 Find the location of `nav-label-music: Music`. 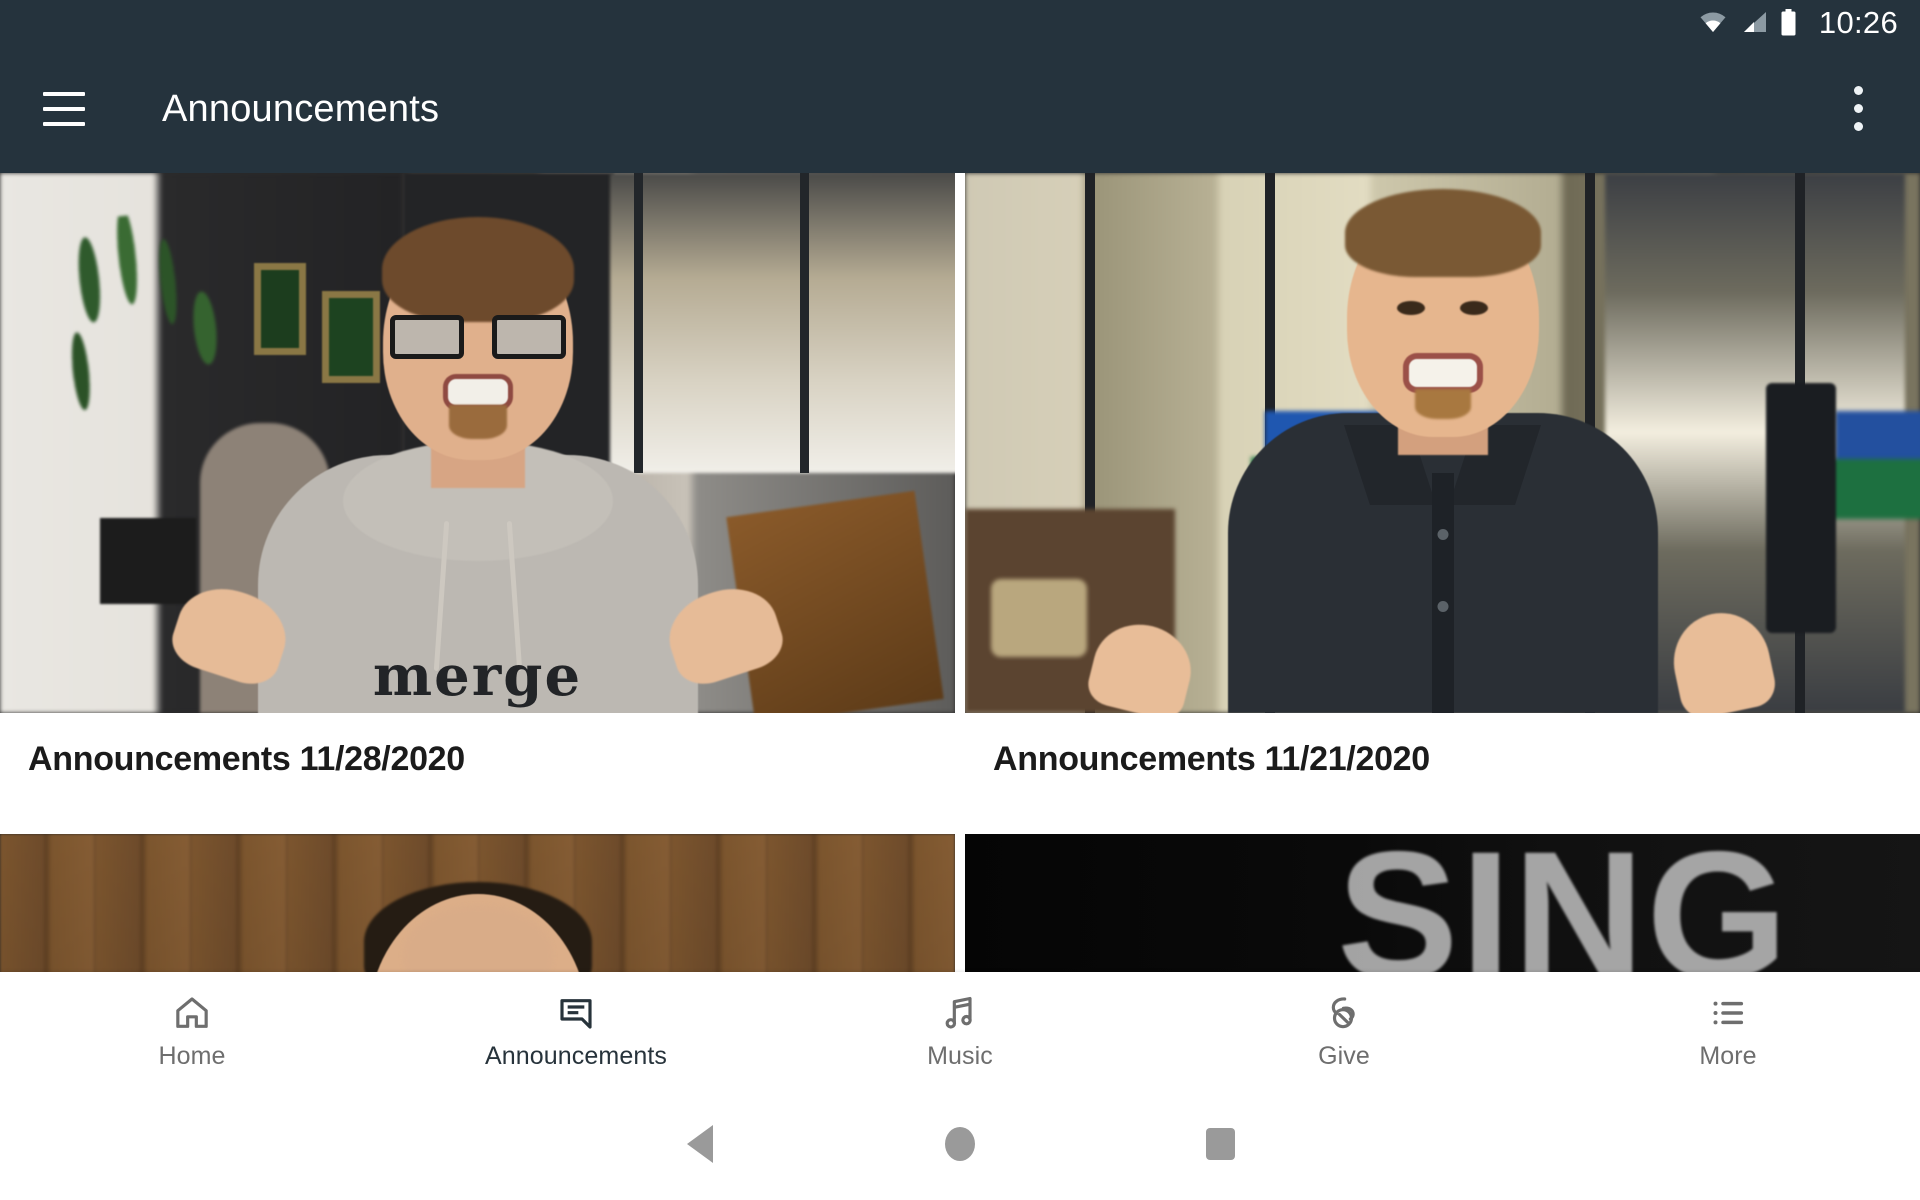

nav-label-music: Music is located at coordinates (960, 1056).